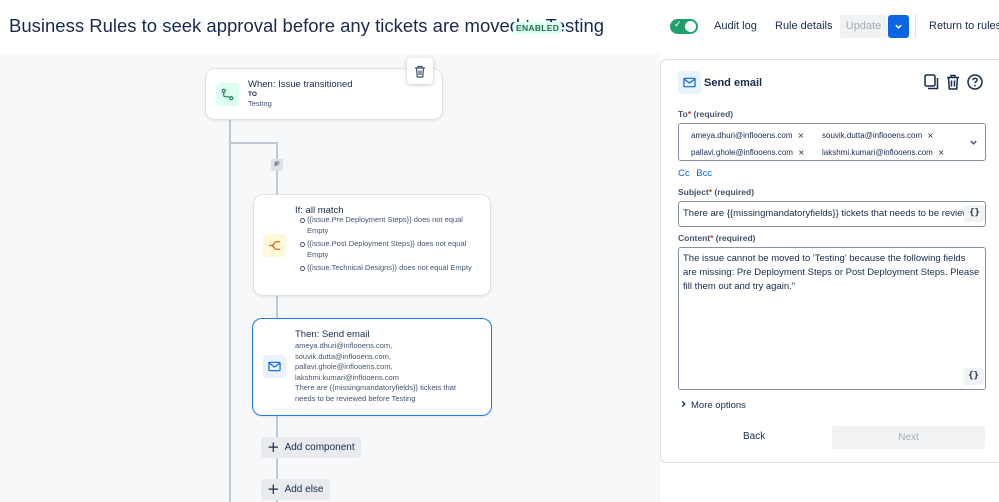 The image size is (999, 502). I want to click on trigger-to-value: Testing, so click(260, 103).